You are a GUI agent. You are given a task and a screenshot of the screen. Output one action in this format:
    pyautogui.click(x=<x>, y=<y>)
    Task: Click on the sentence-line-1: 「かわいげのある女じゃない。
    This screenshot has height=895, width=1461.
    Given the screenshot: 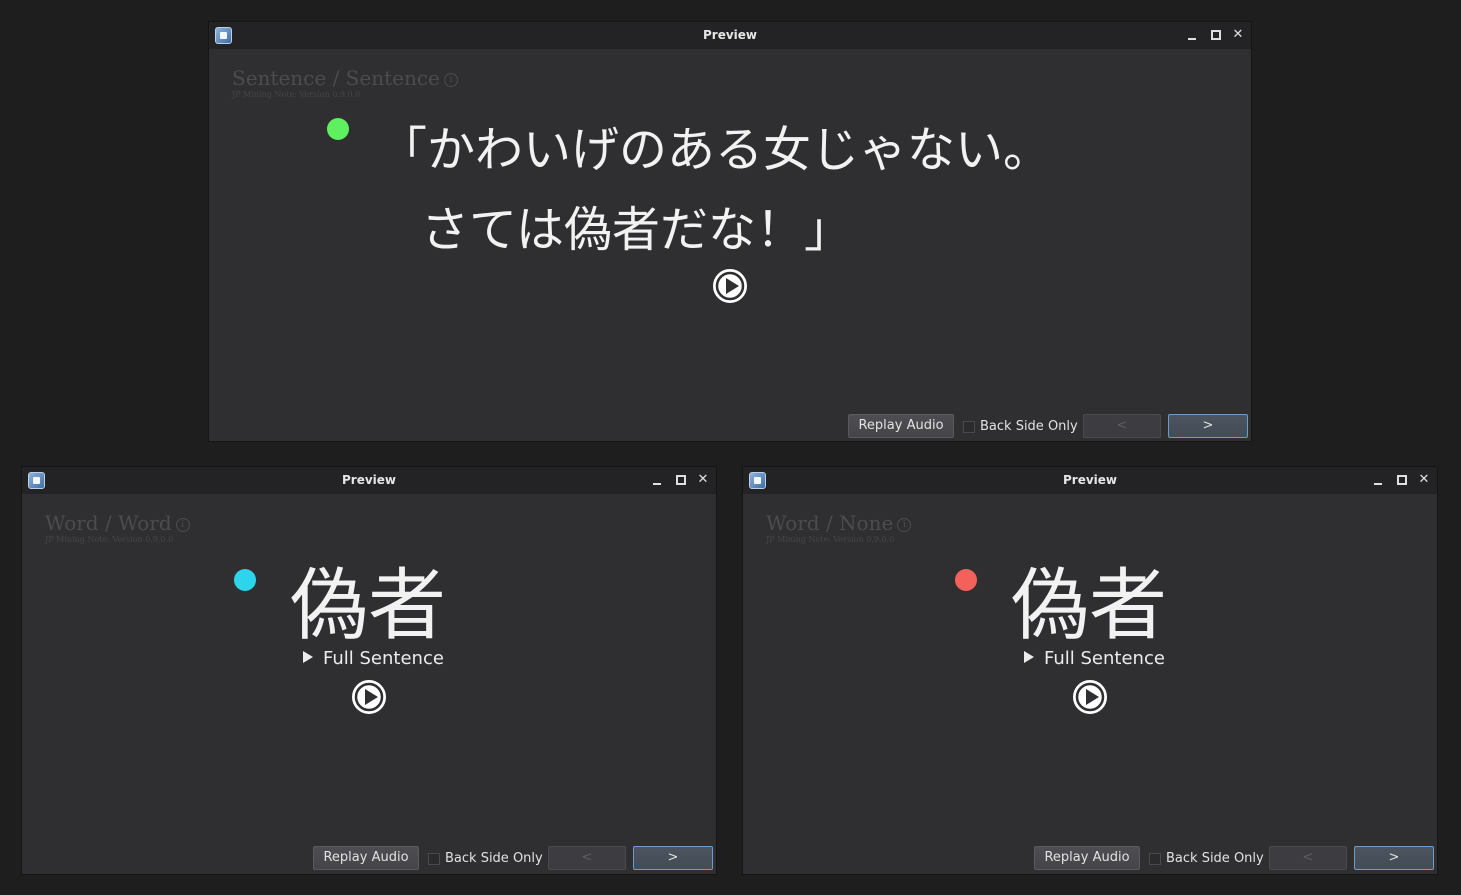 What is the action you would take?
    pyautogui.click(x=715, y=150)
    